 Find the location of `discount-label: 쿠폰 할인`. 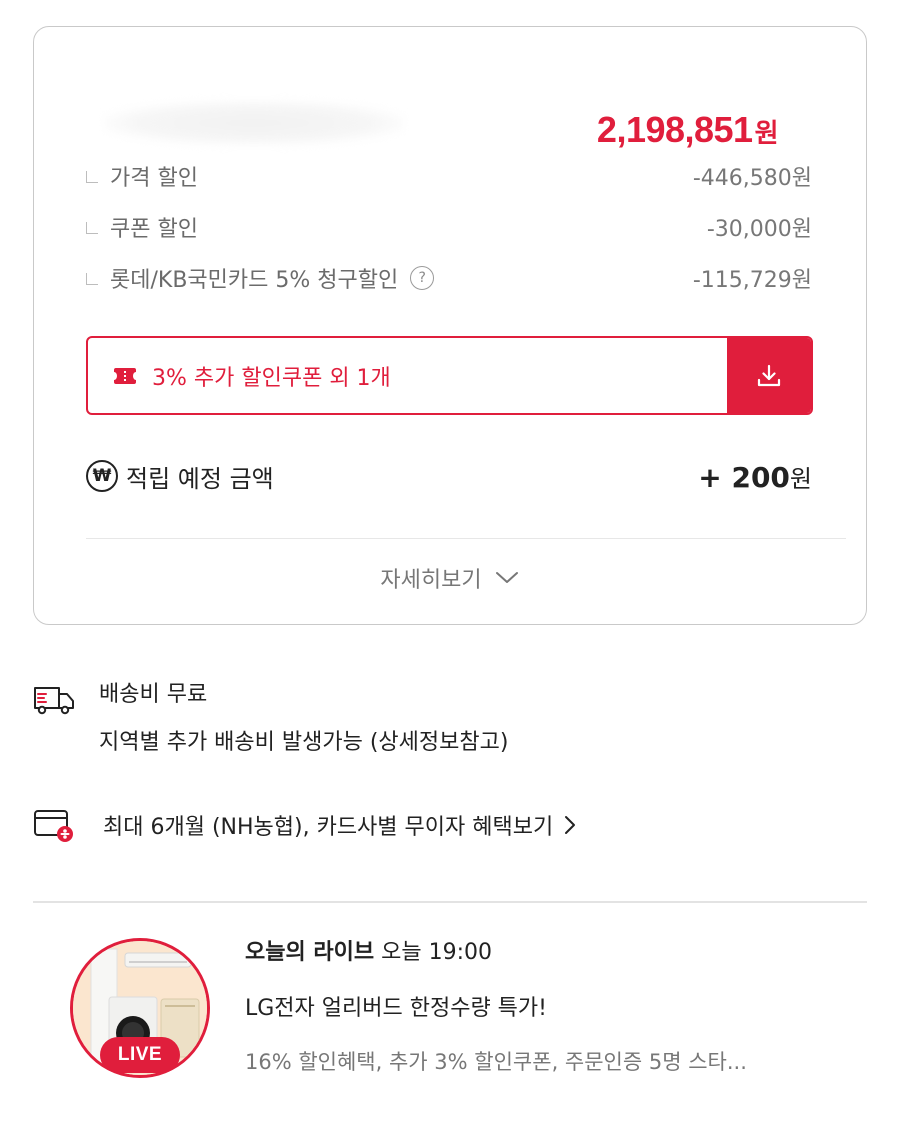

discount-label: 쿠폰 할인 is located at coordinates (154, 229).